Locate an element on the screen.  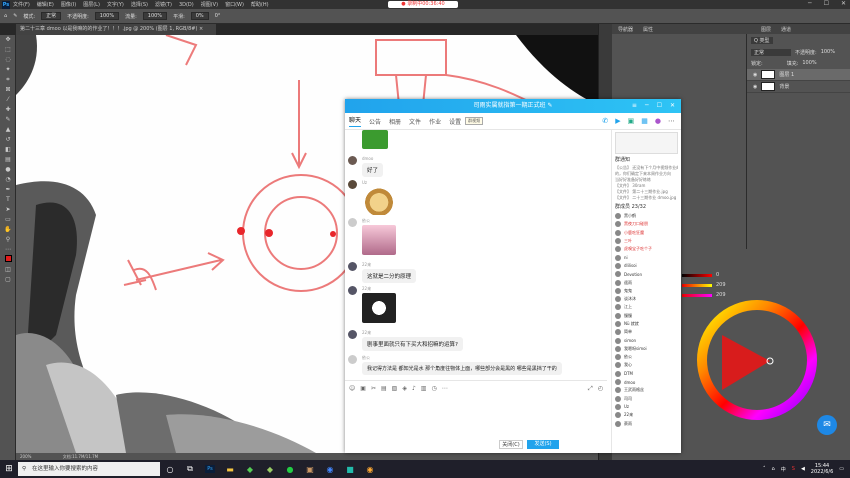
member-row: 遥雨 is located at coordinates (646, 282).